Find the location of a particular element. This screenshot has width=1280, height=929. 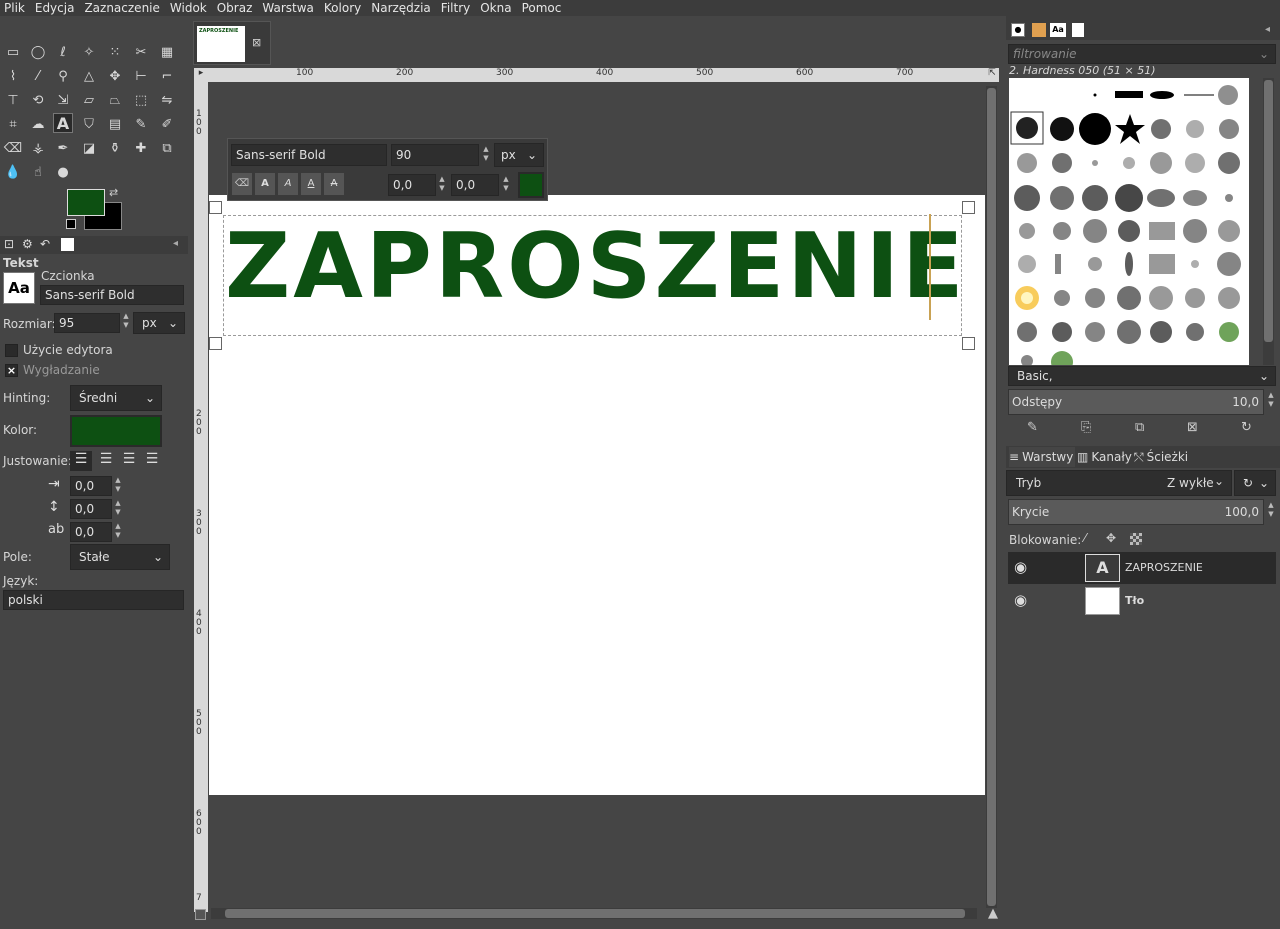

delete-brush-icon: ⊠ is located at coordinates (1192, 427).